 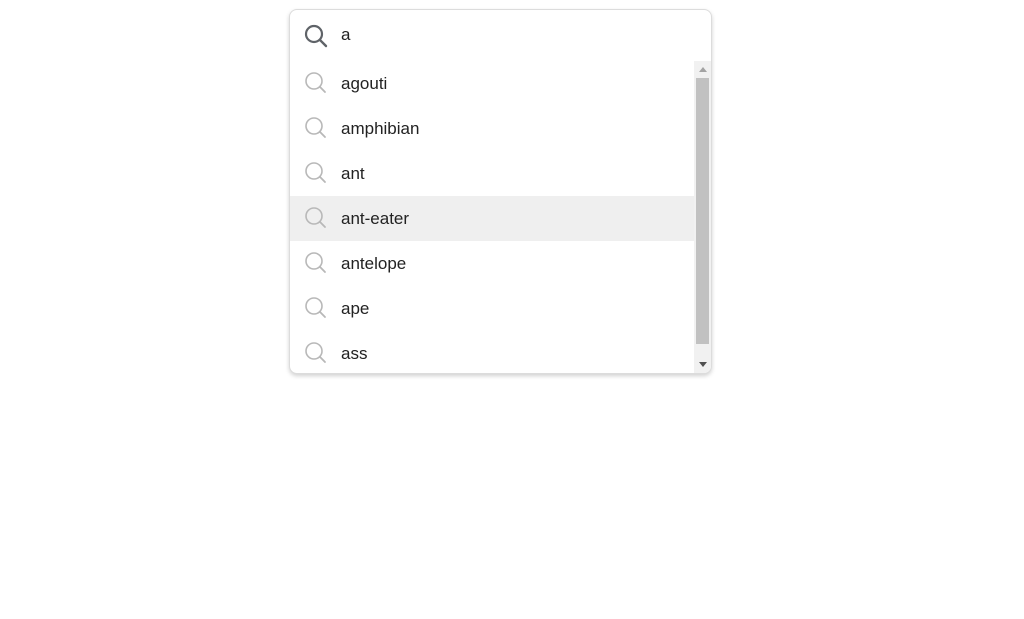 I want to click on suggestion-item: ape, so click(x=492, y=308).